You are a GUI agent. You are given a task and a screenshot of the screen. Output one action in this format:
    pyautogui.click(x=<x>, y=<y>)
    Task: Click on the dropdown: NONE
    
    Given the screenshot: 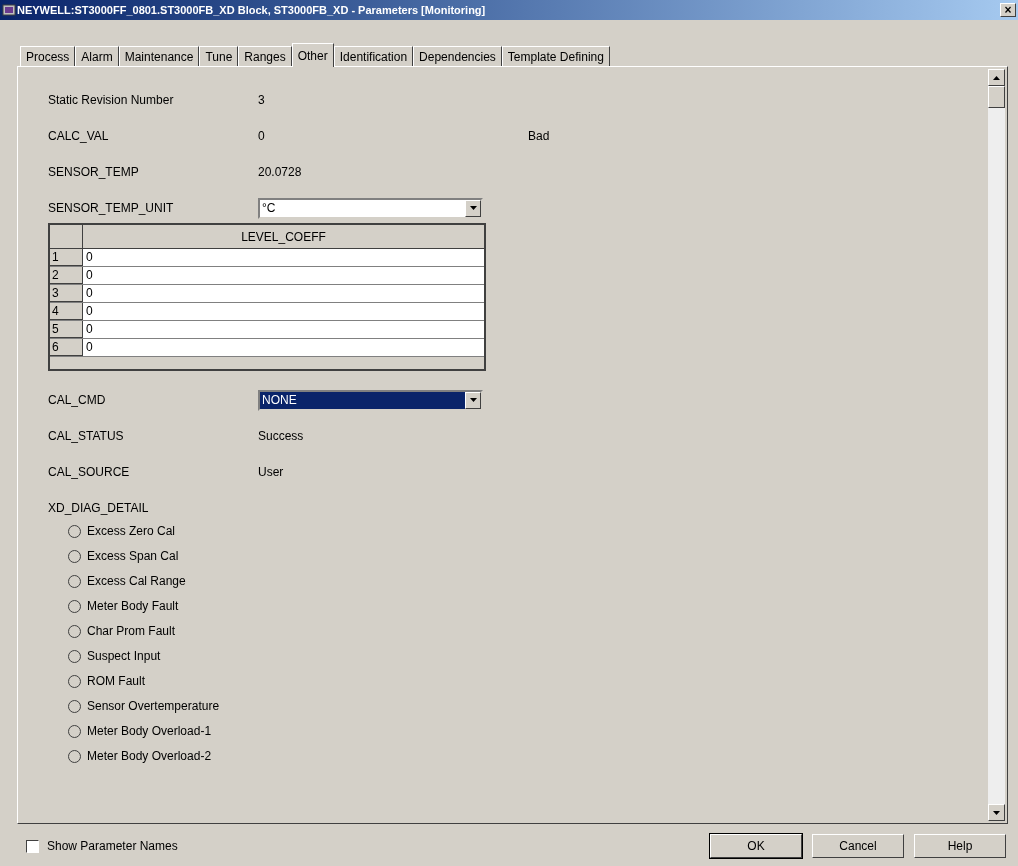 What is the action you would take?
    pyautogui.click(x=370, y=400)
    